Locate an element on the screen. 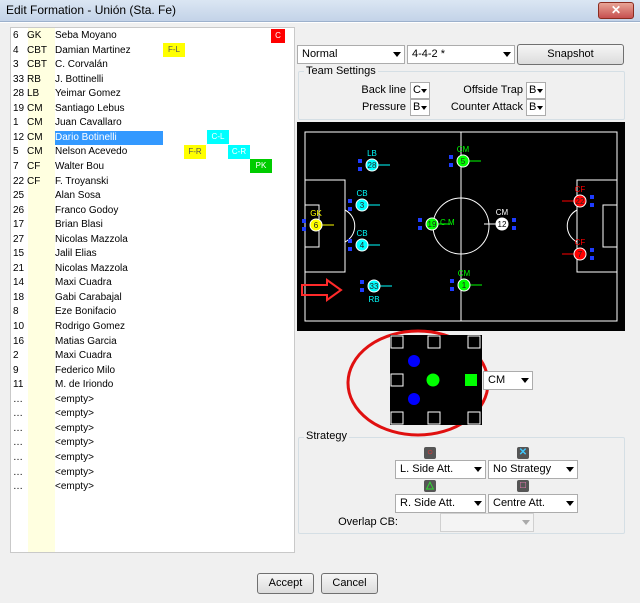  snapshot-button: Snapshot is located at coordinates (570, 54).